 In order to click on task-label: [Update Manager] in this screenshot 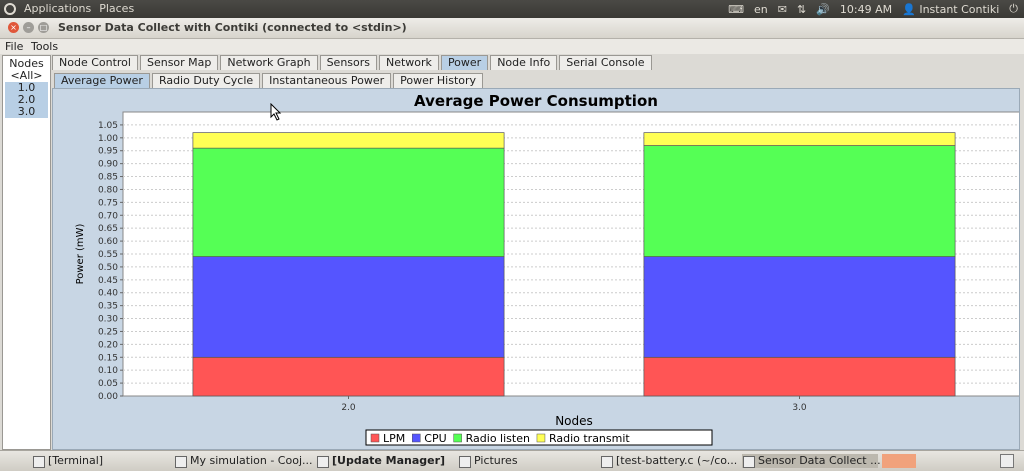, I will do `click(389, 460)`.